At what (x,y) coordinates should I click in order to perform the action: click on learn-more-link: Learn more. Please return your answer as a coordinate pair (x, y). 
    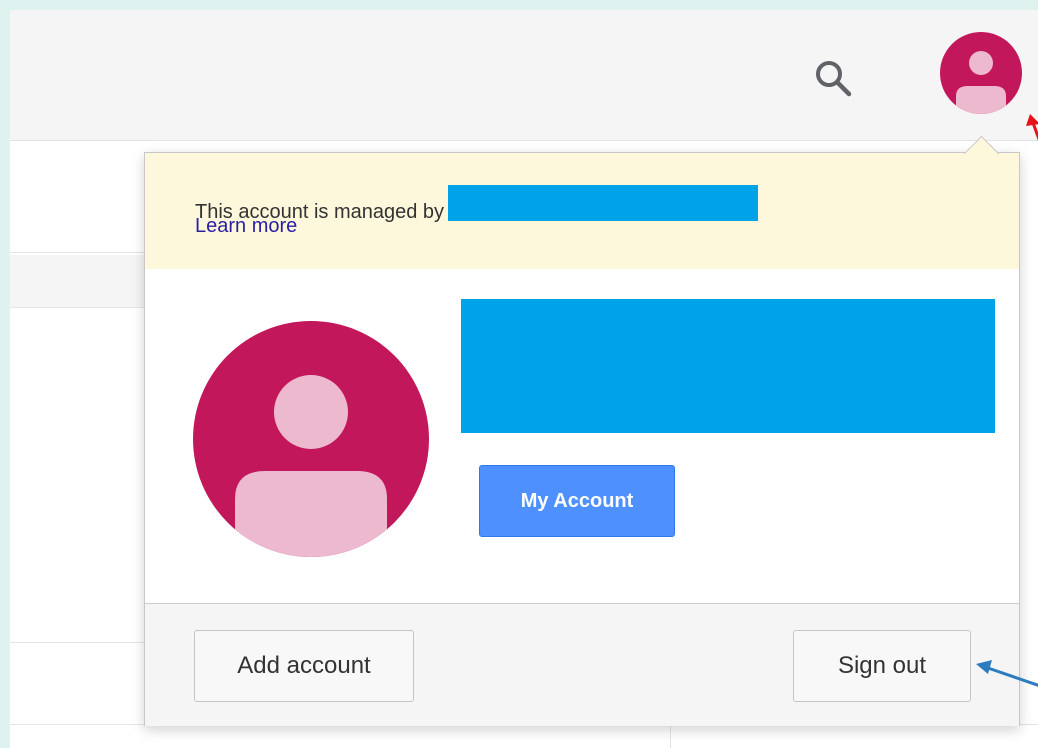
    Looking at the image, I should click on (246, 226).